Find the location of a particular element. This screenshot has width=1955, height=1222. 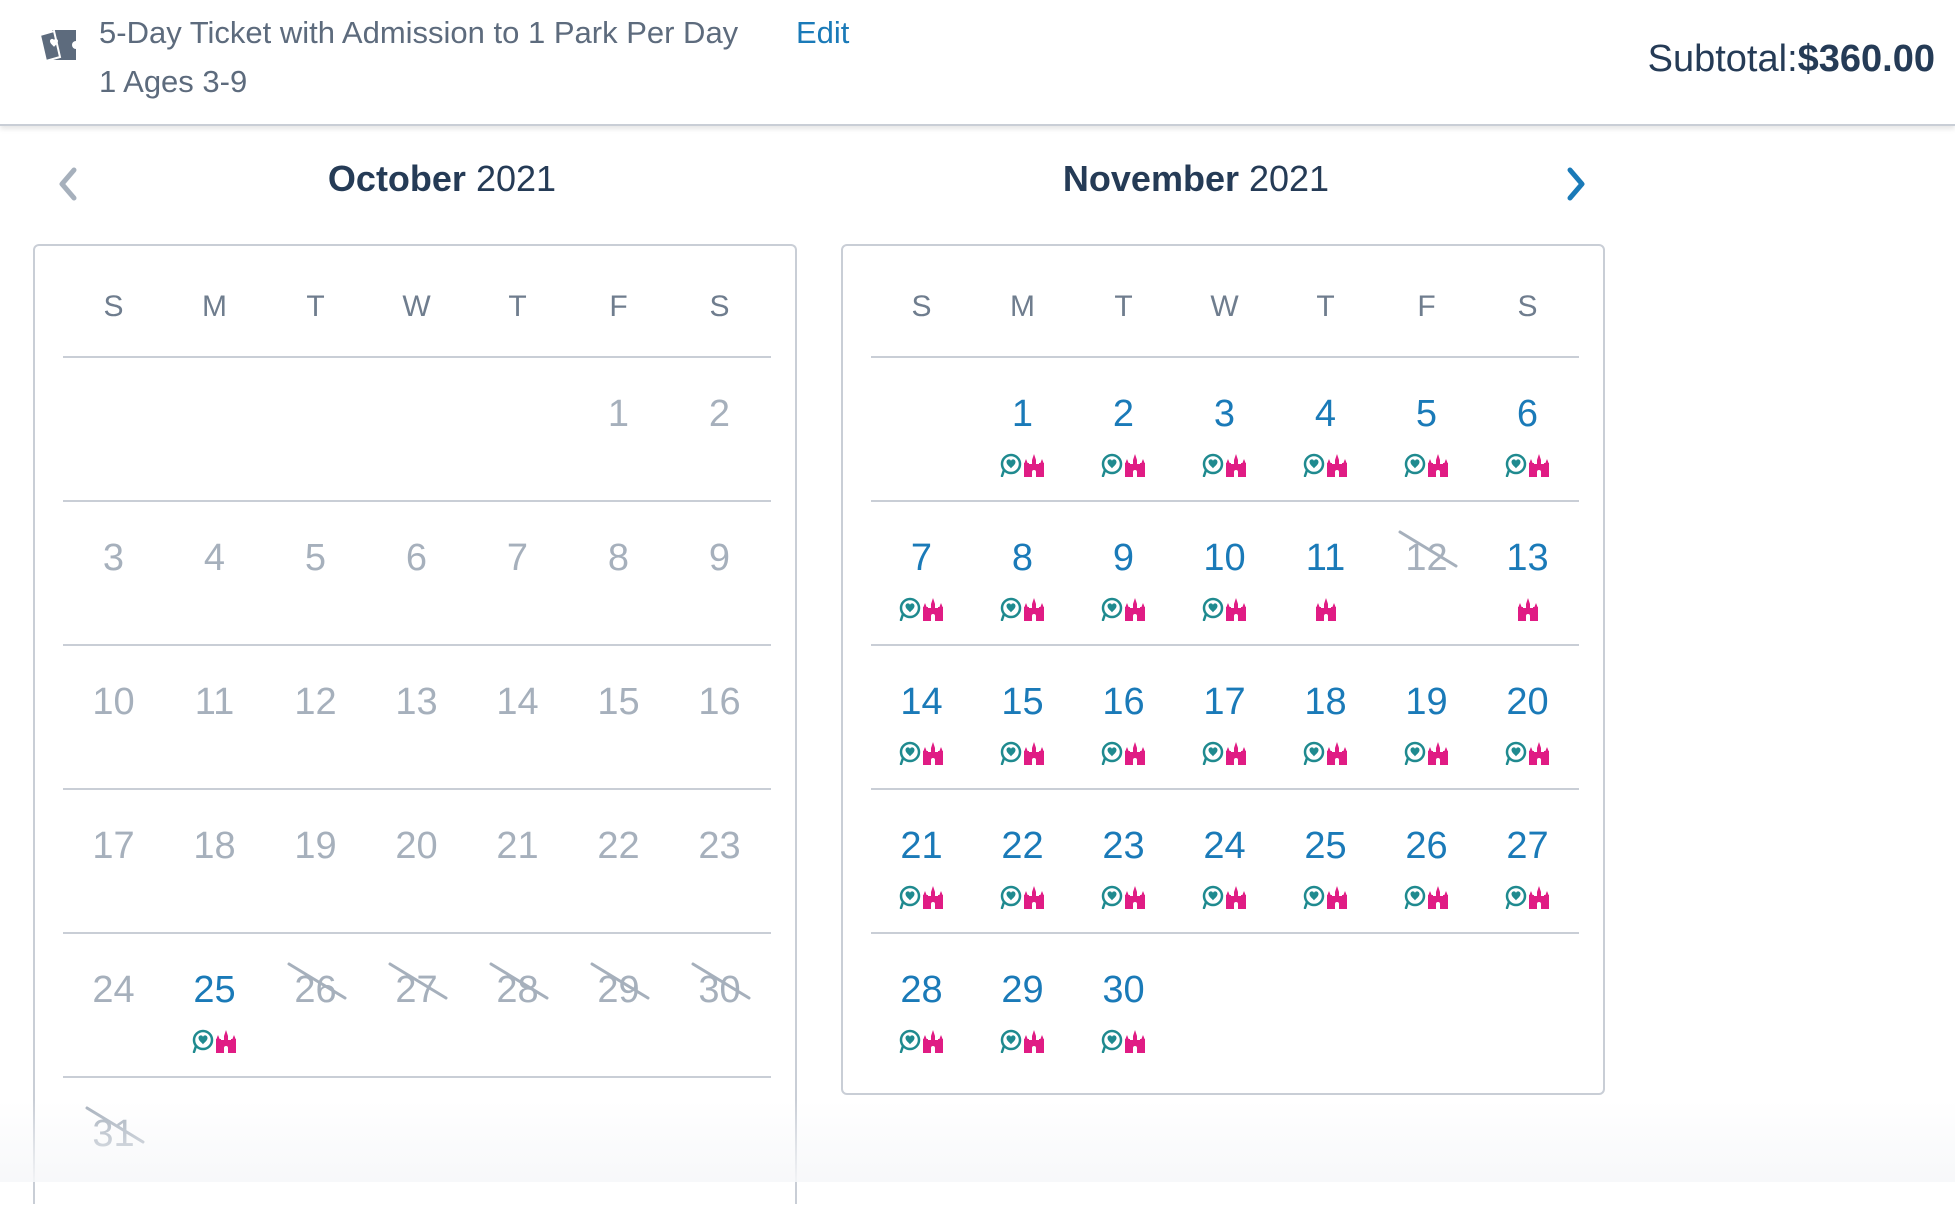

calendar-day: 11 is located at coordinates (1325, 573).